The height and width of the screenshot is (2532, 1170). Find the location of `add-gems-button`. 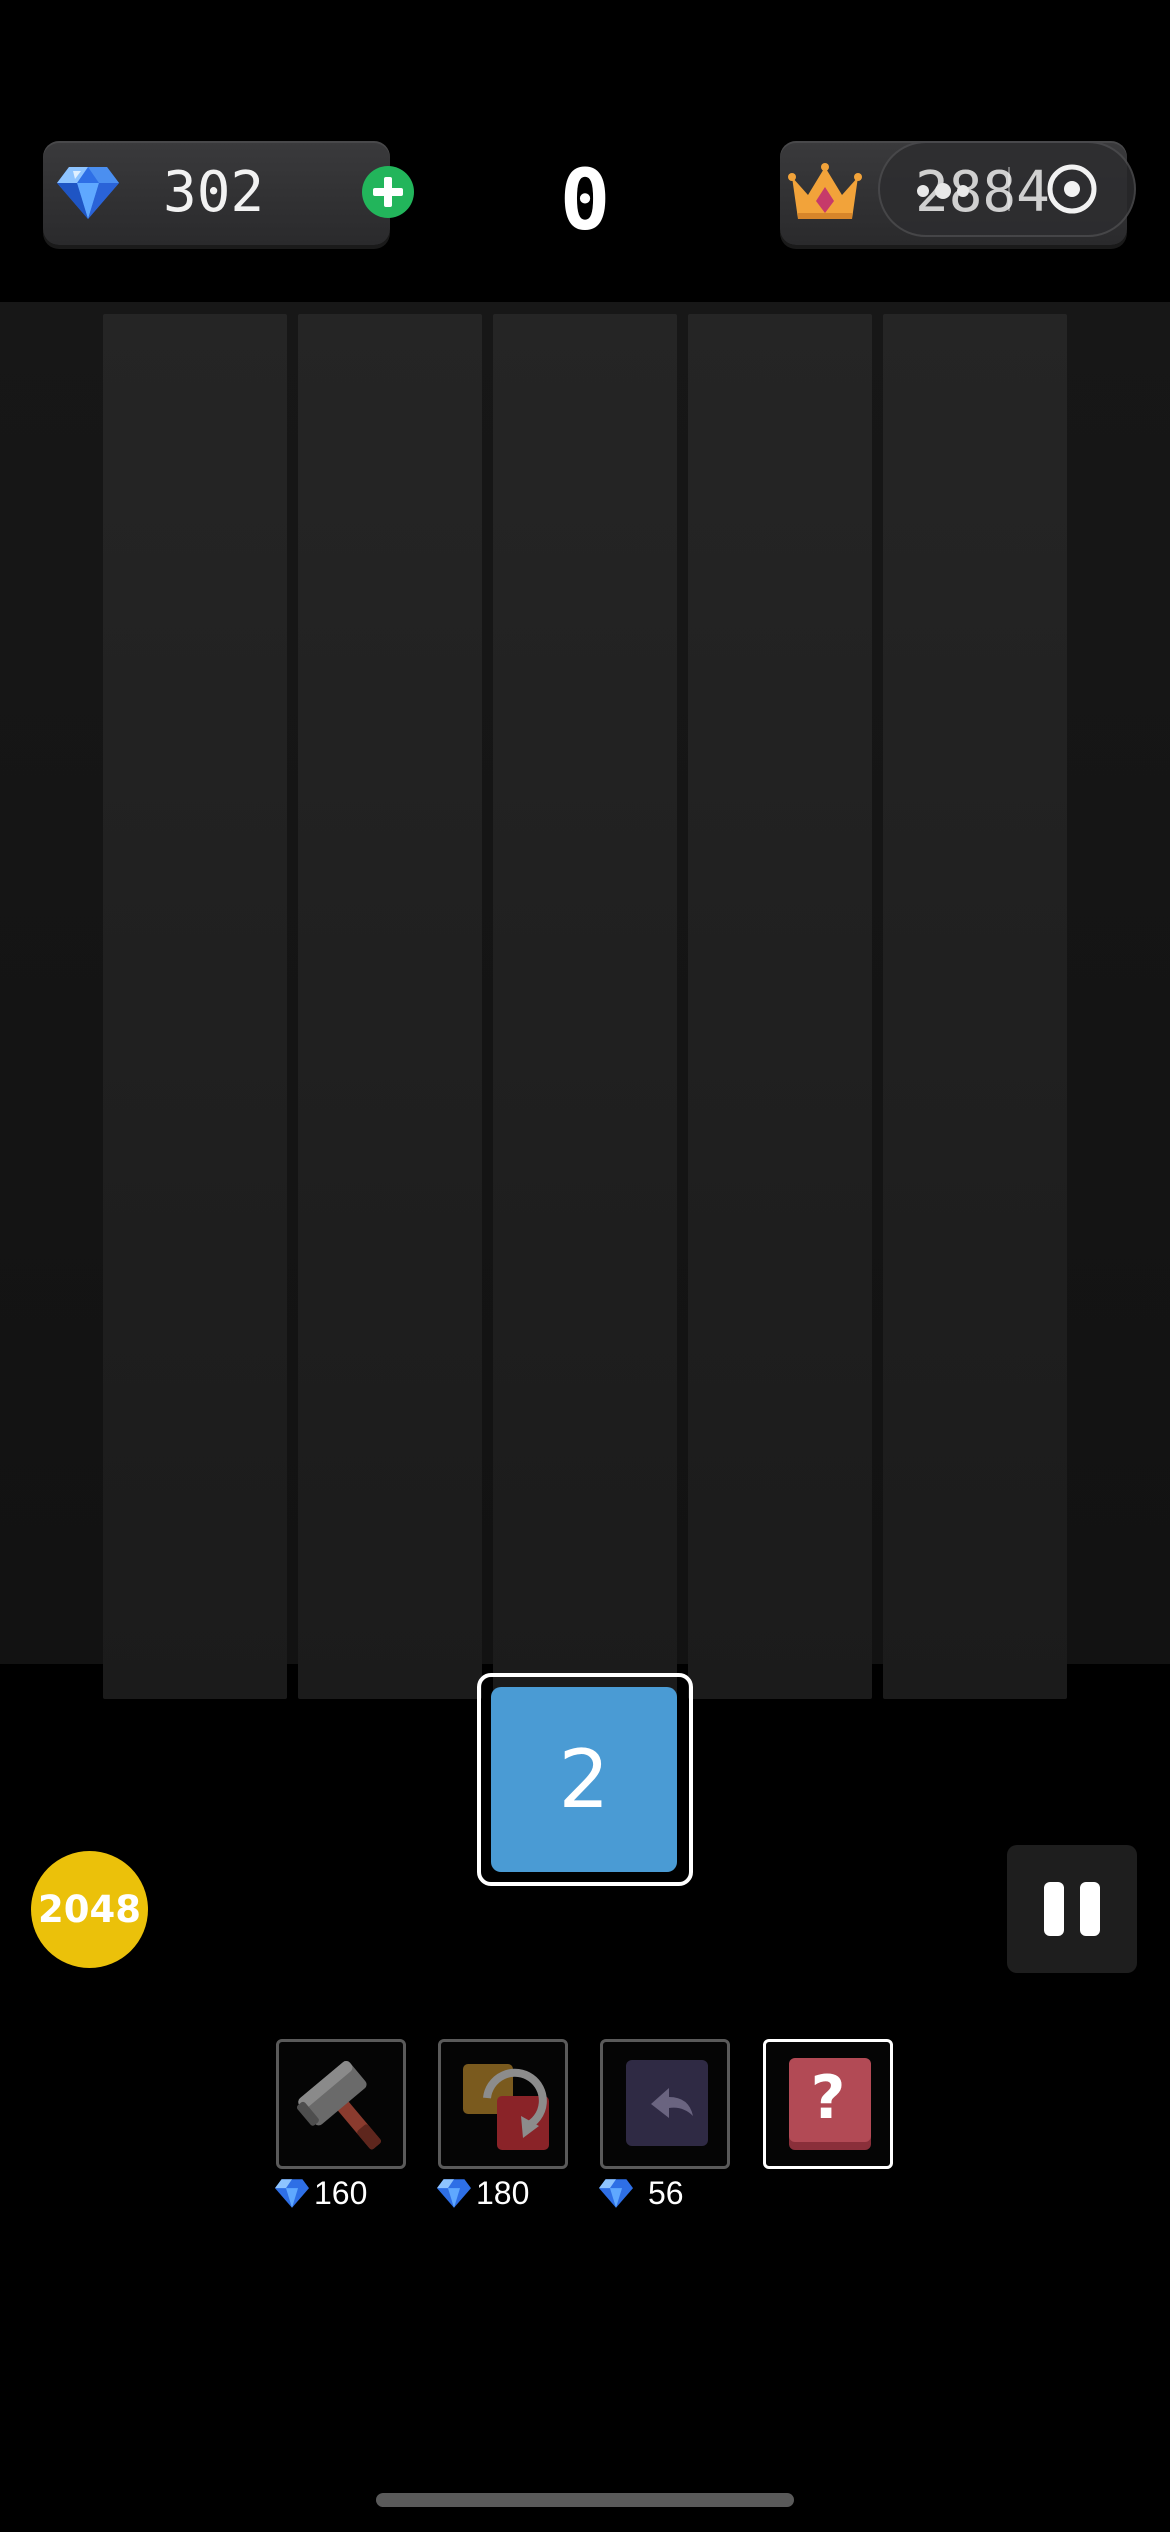

add-gems-button is located at coordinates (388, 192).